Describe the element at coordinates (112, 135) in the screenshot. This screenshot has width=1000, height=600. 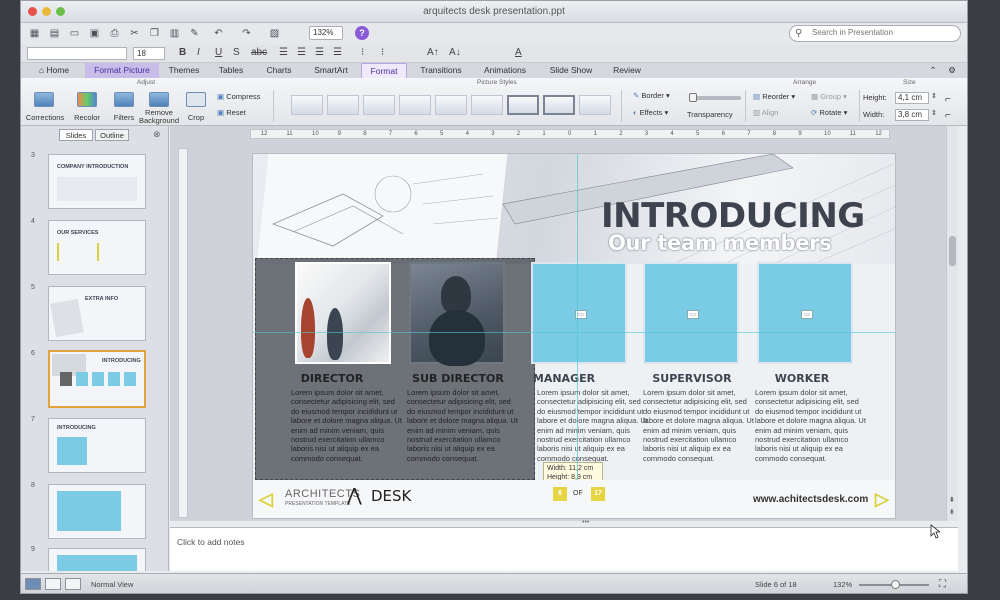
I see `tab-outline: Outline` at that location.